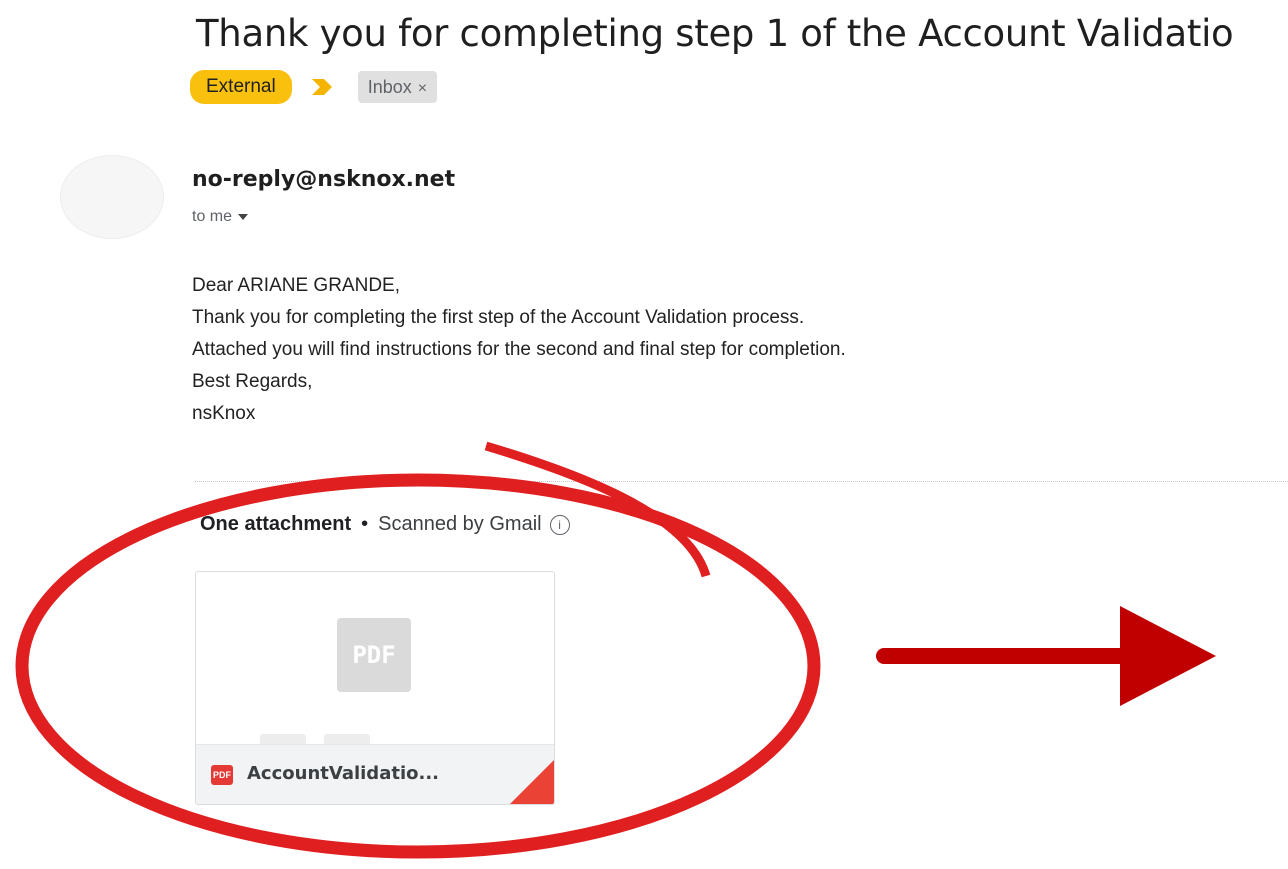  Describe the element at coordinates (559, 524) in the screenshot. I see `info-icon: i` at that location.